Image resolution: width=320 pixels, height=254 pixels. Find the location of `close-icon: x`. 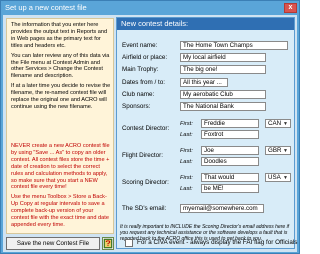

close-icon: x is located at coordinates (290, 8).